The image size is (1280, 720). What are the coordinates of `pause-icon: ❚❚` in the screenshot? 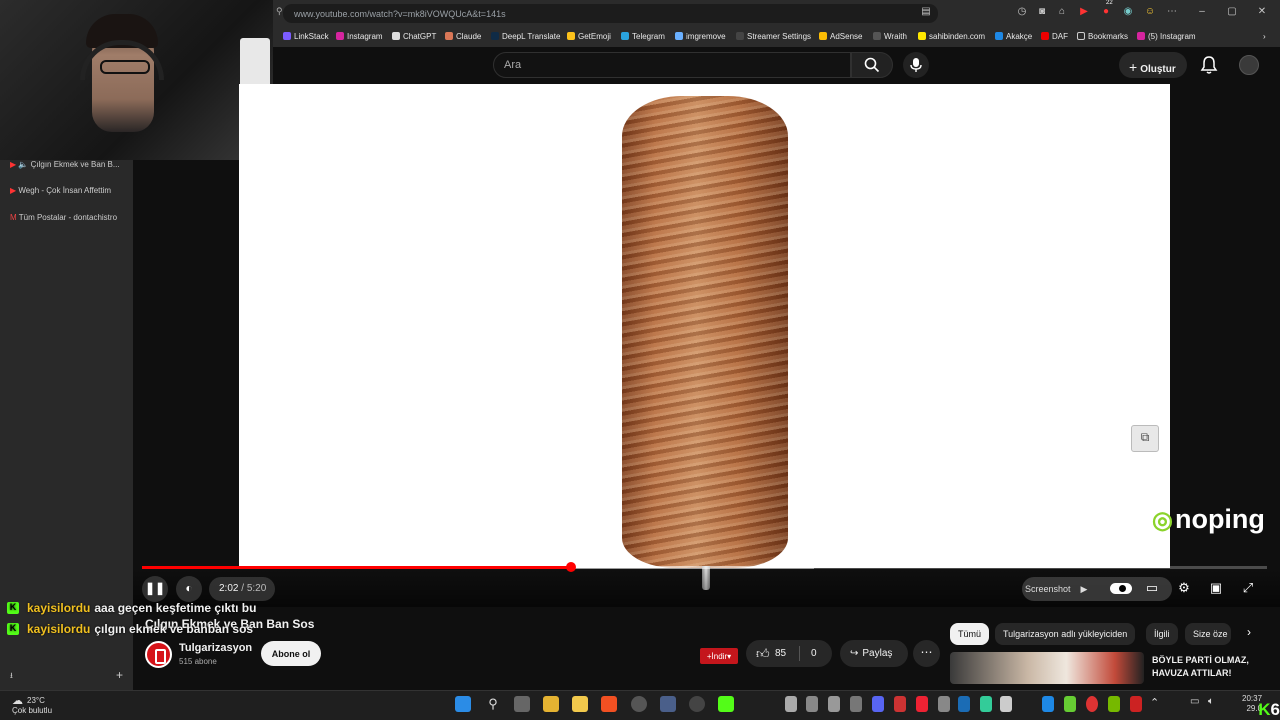 It's located at (155, 588).